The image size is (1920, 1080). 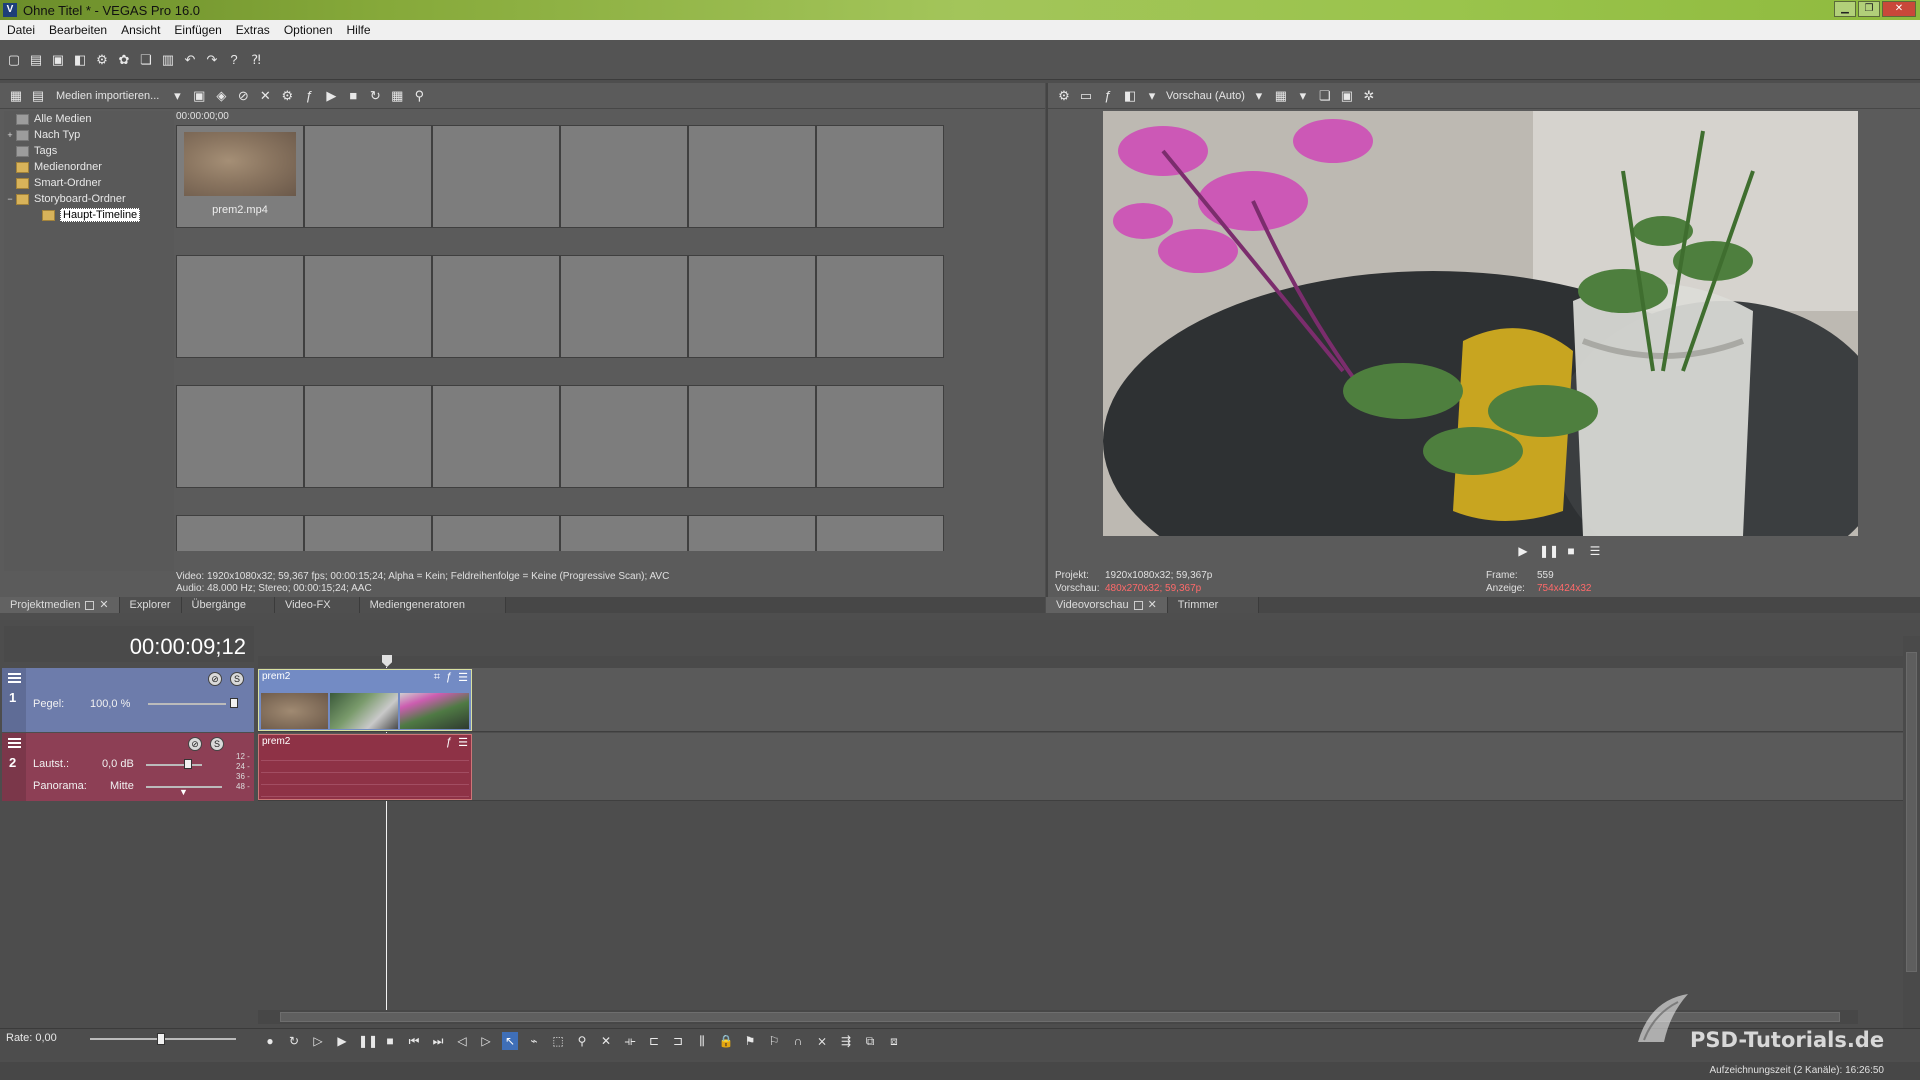 What do you see at coordinates (1205, 96) in the screenshot?
I see `preview-quality-select: Vorschau (Auto)` at bounding box center [1205, 96].